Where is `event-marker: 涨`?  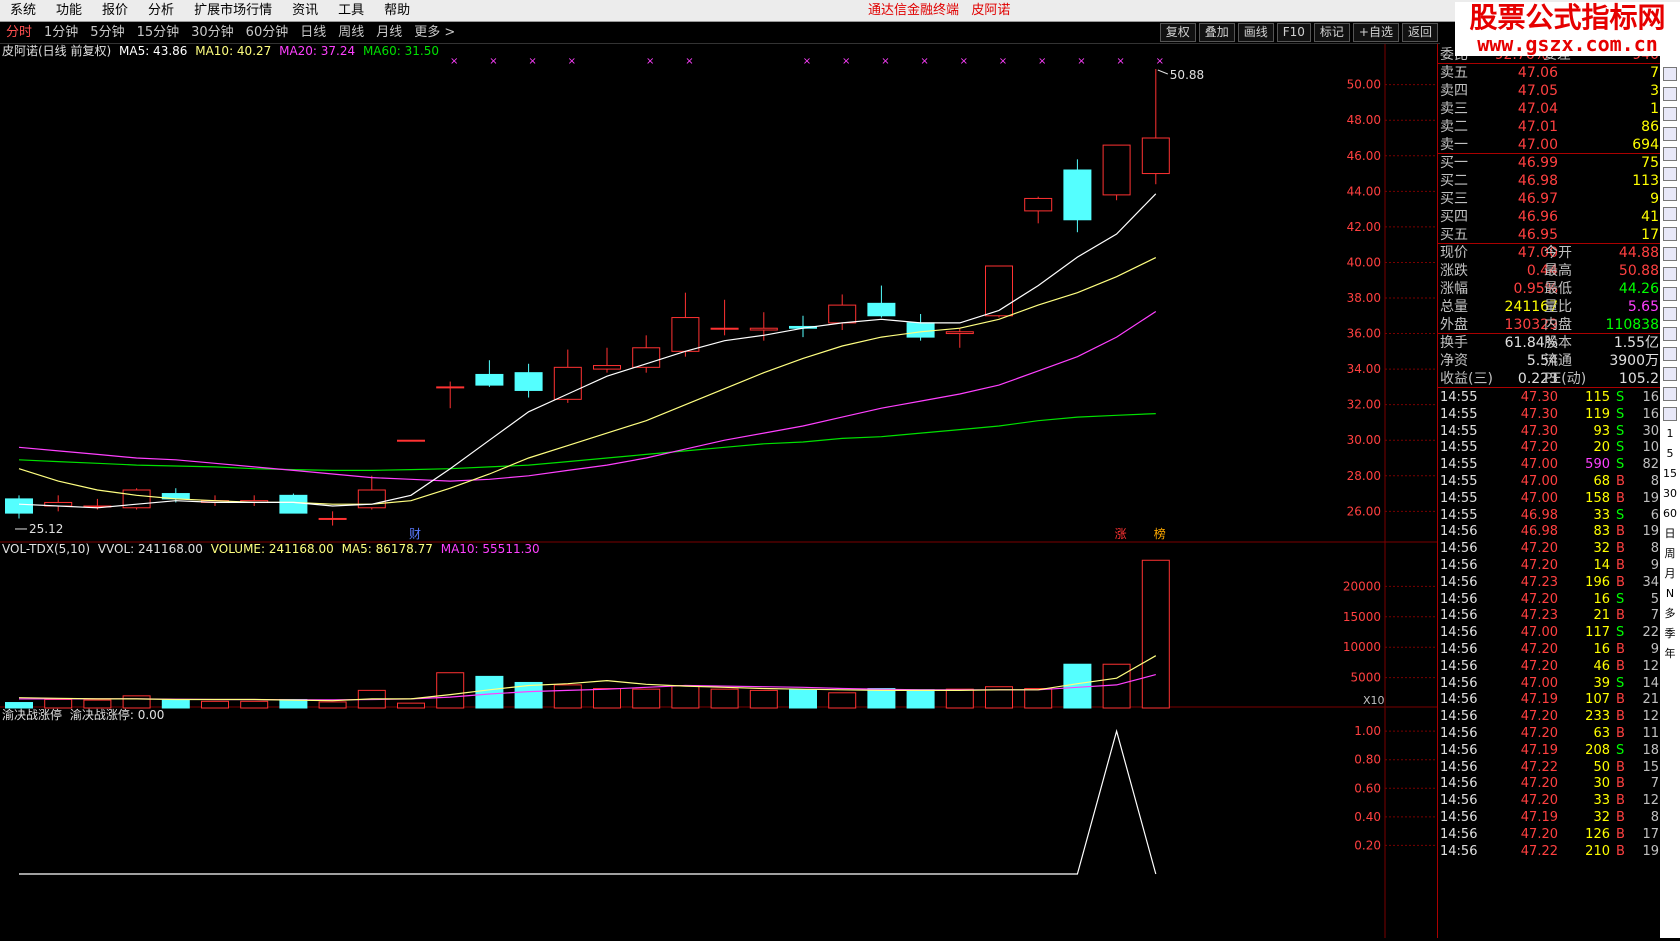 event-marker: 涨 is located at coordinates (1121, 533).